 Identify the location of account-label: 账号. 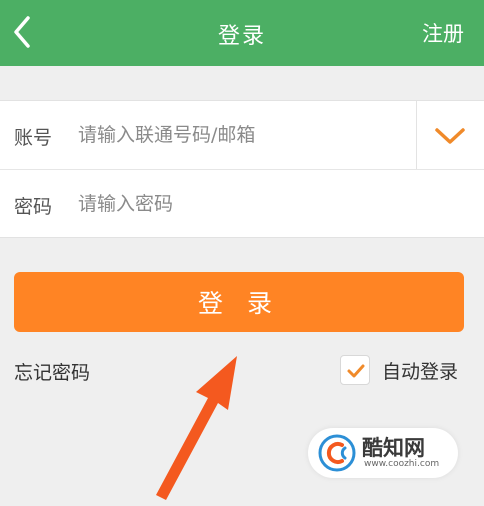
(33, 138).